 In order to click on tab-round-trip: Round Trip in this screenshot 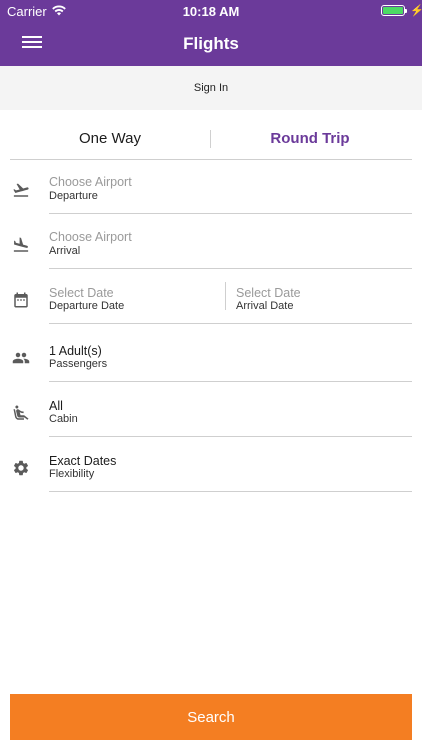, I will do `click(310, 138)`.